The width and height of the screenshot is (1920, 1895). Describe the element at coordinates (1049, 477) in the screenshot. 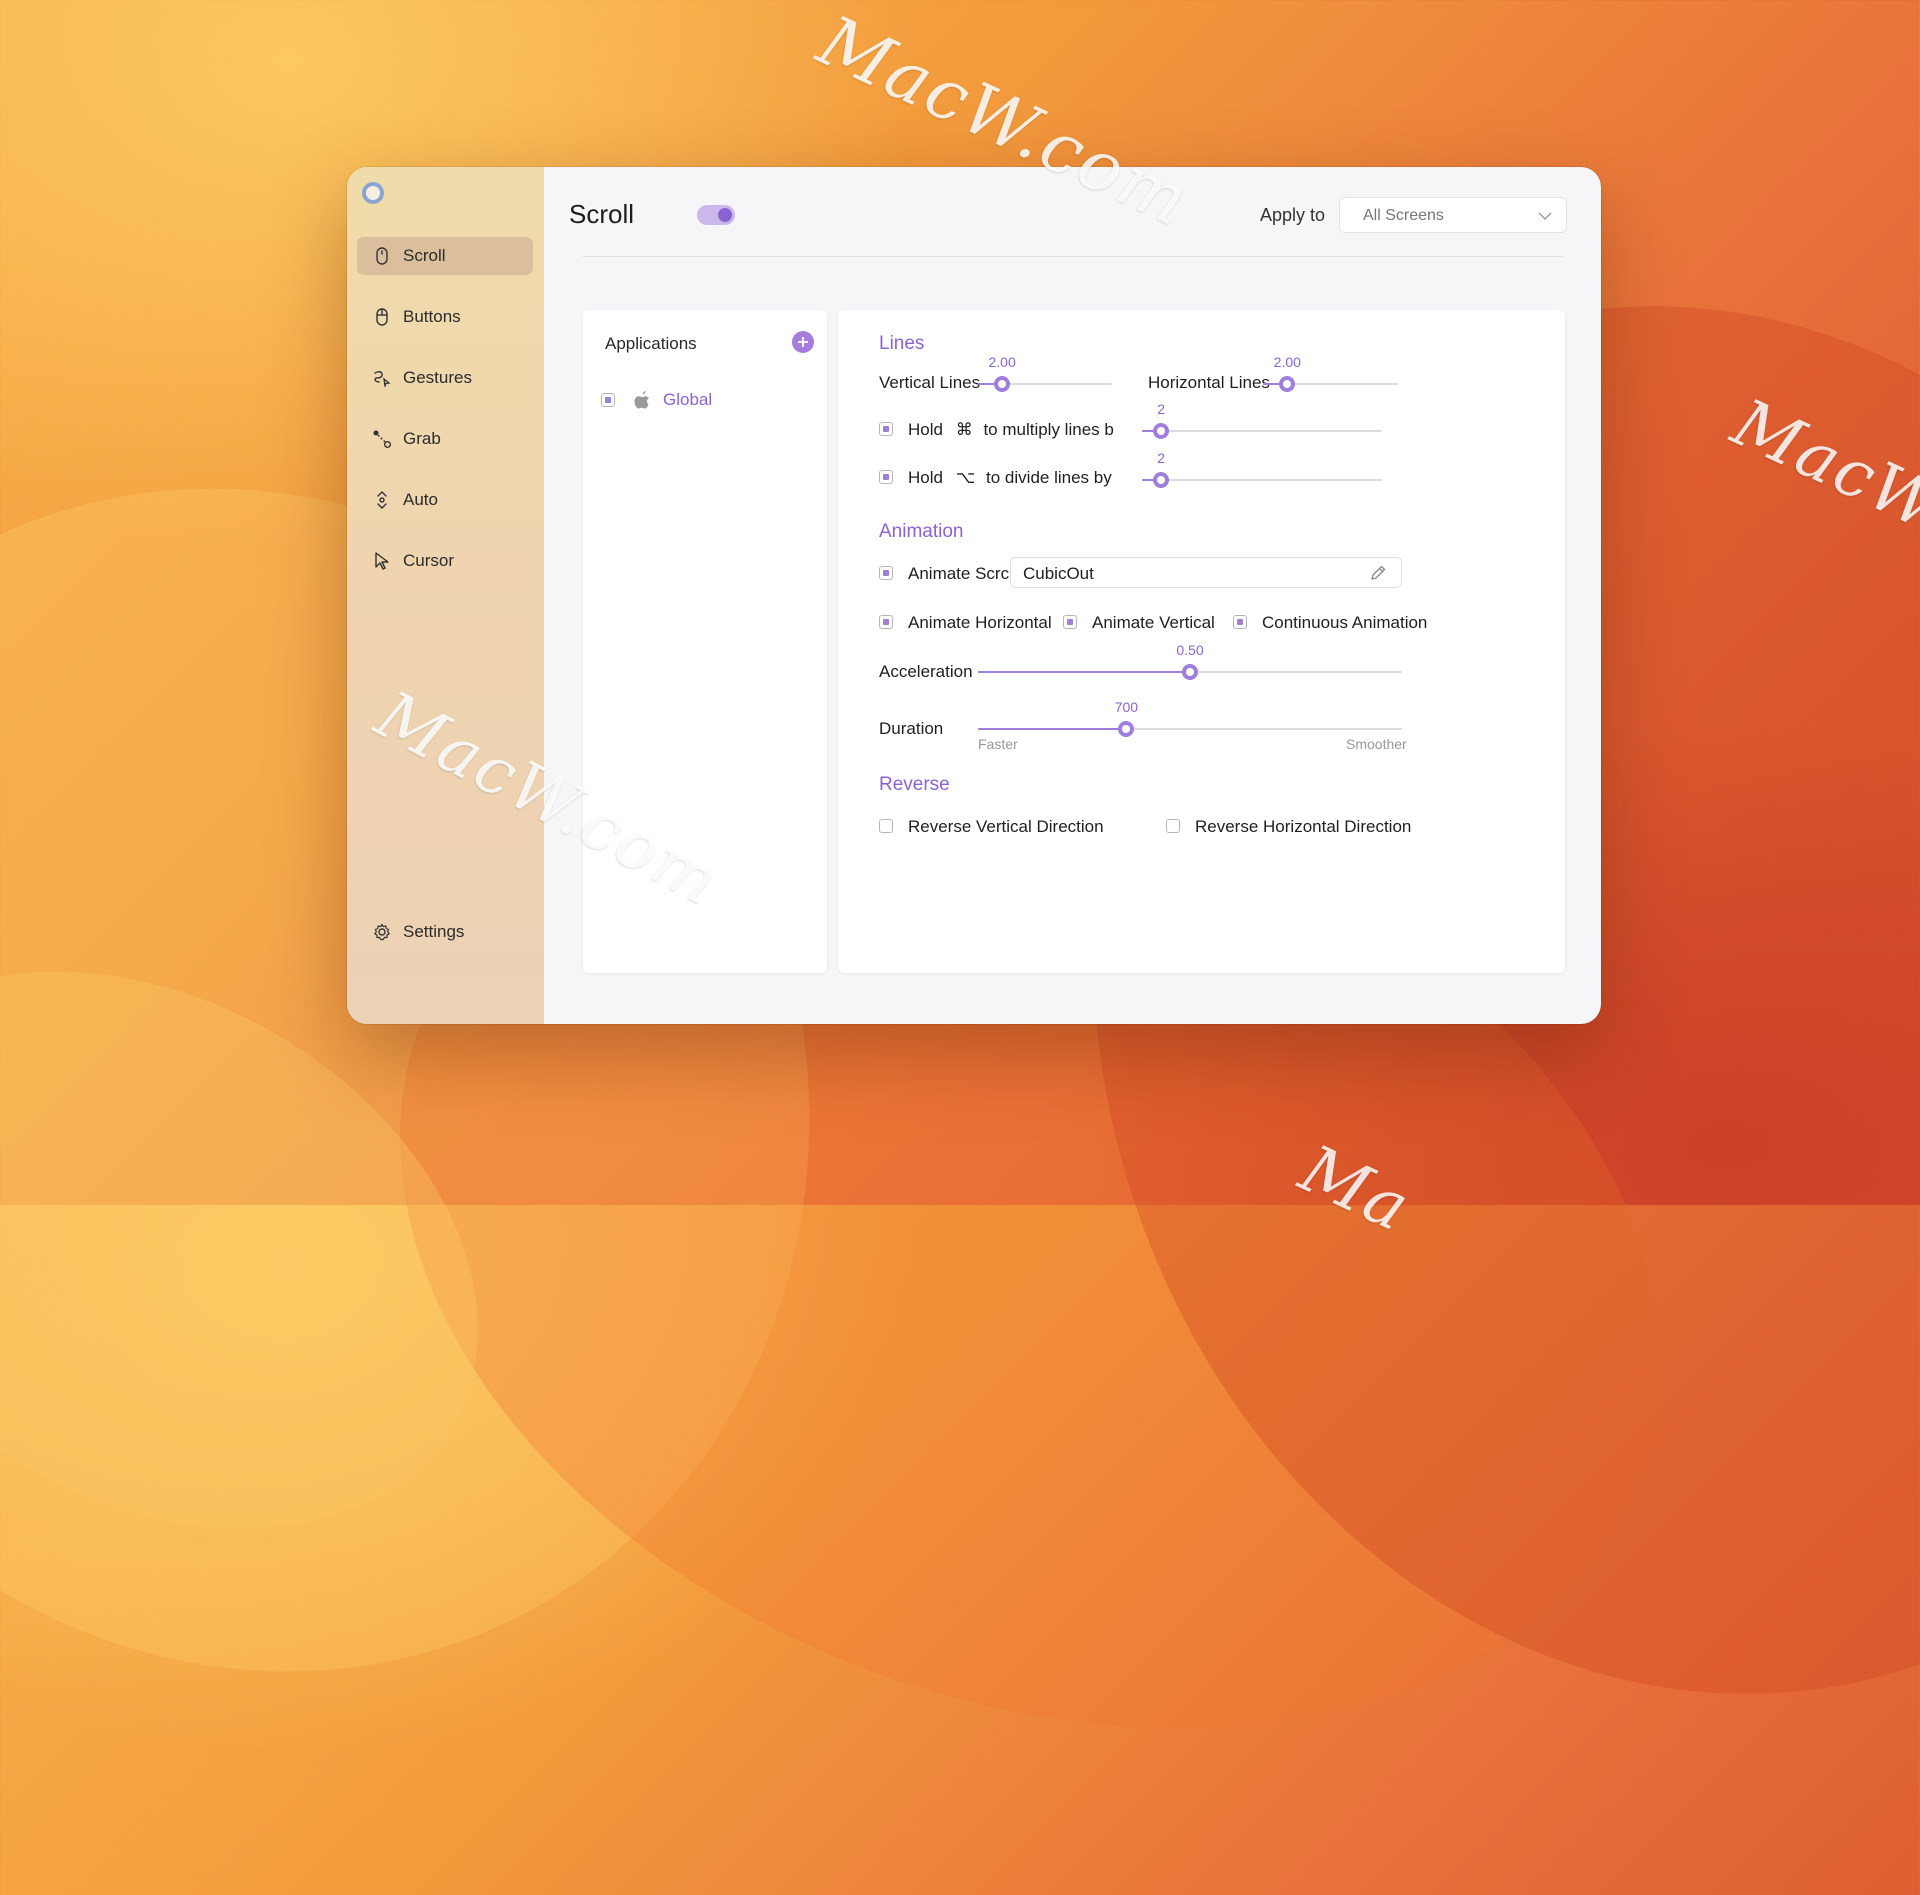

I see `divide-suffix: to divide lines by` at that location.